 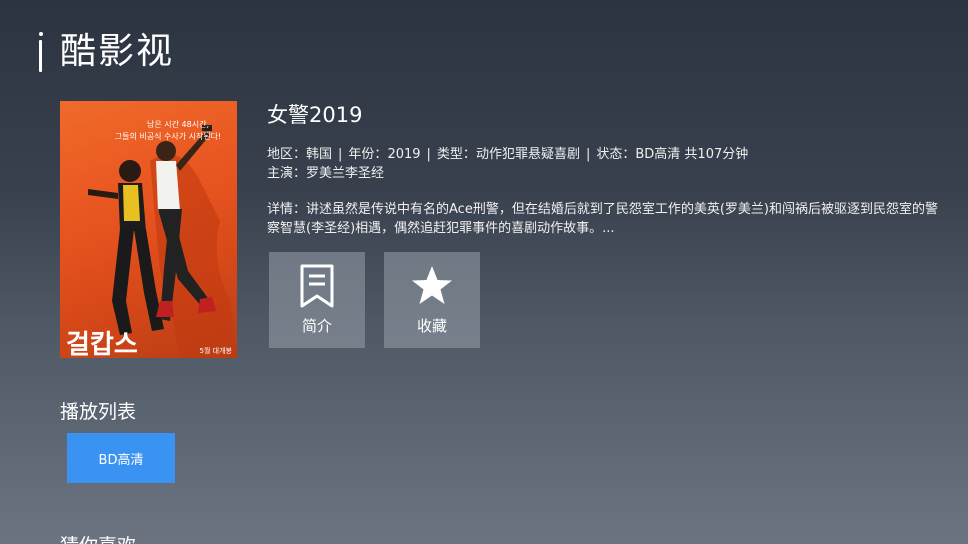 I want to click on region-value: 韩国, so click(x=319, y=154).